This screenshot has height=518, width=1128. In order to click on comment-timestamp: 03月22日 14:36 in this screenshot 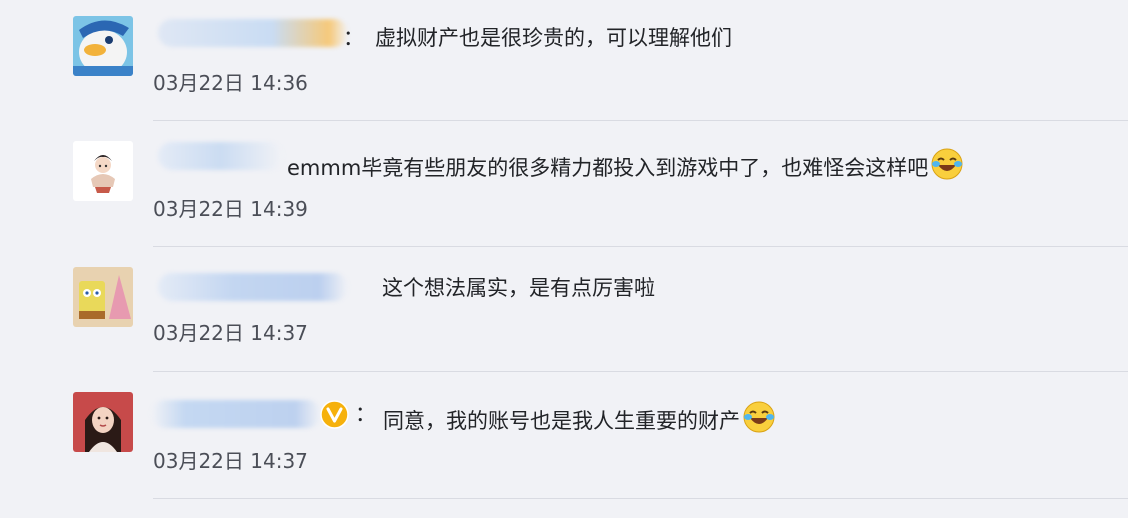, I will do `click(230, 83)`.